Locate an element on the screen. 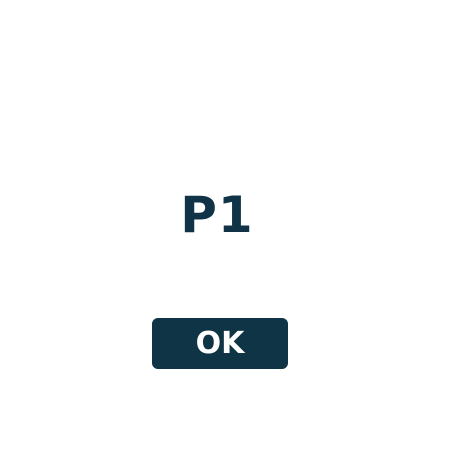 The image size is (450, 450). ok-button: OK is located at coordinates (220, 343).